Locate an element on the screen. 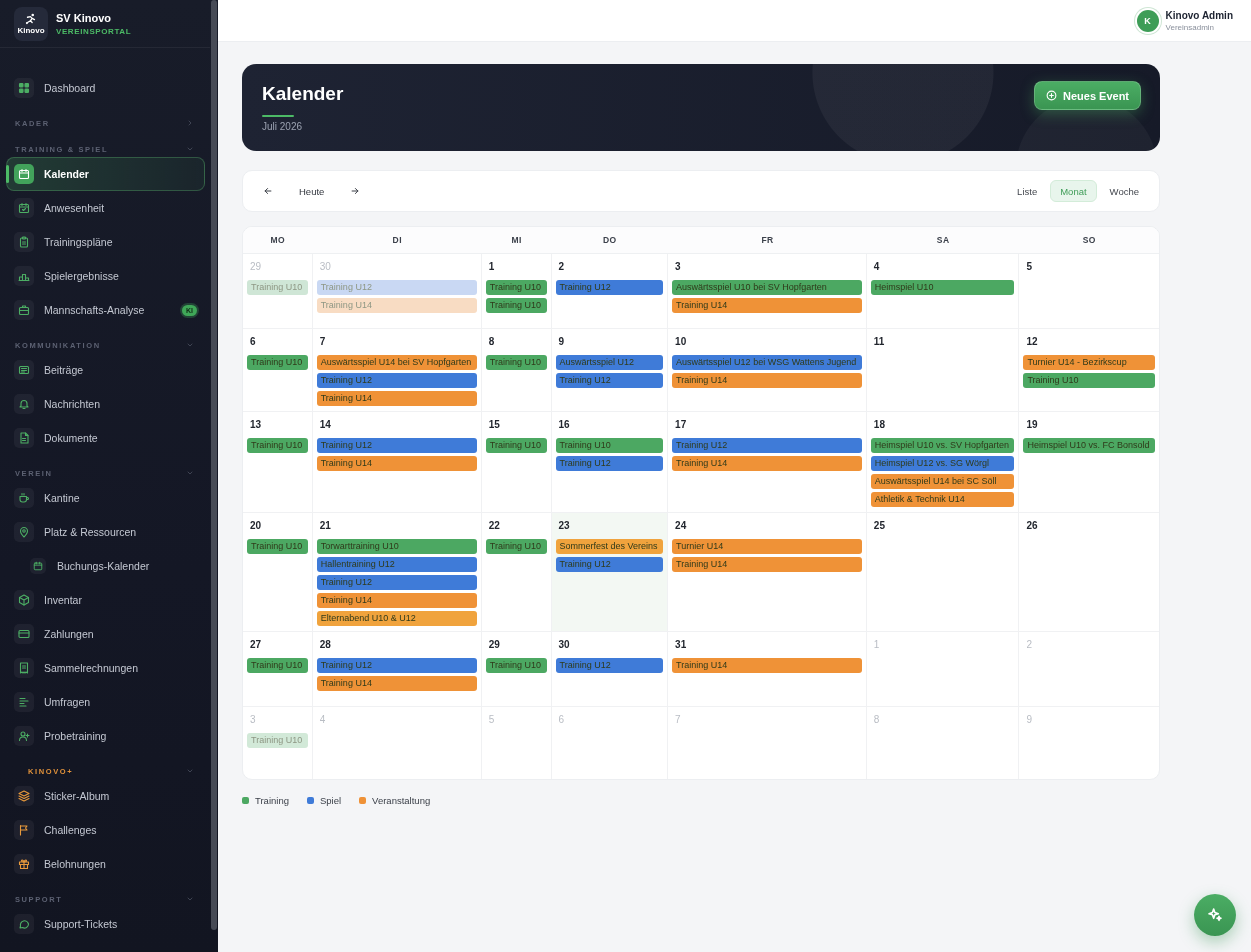 This screenshot has width=1251, height=952. day-cell: 5 is located at coordinates (1089, 291).